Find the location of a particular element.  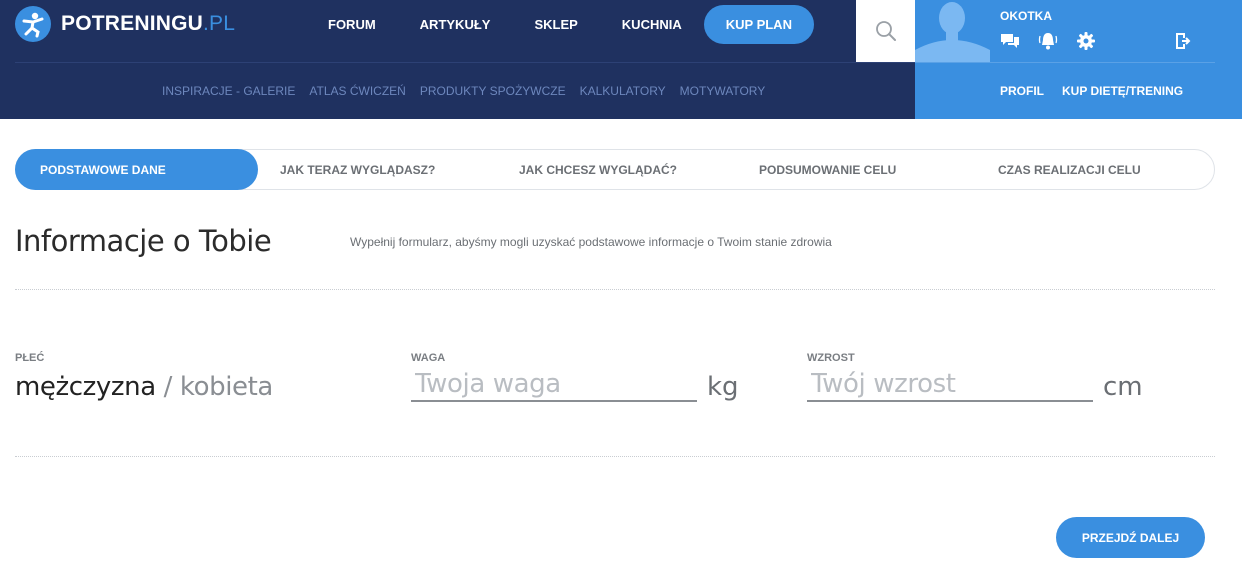

user-links: PROFIL KUP DIETĘ/TRENING is located at coordinates (1100, 91).